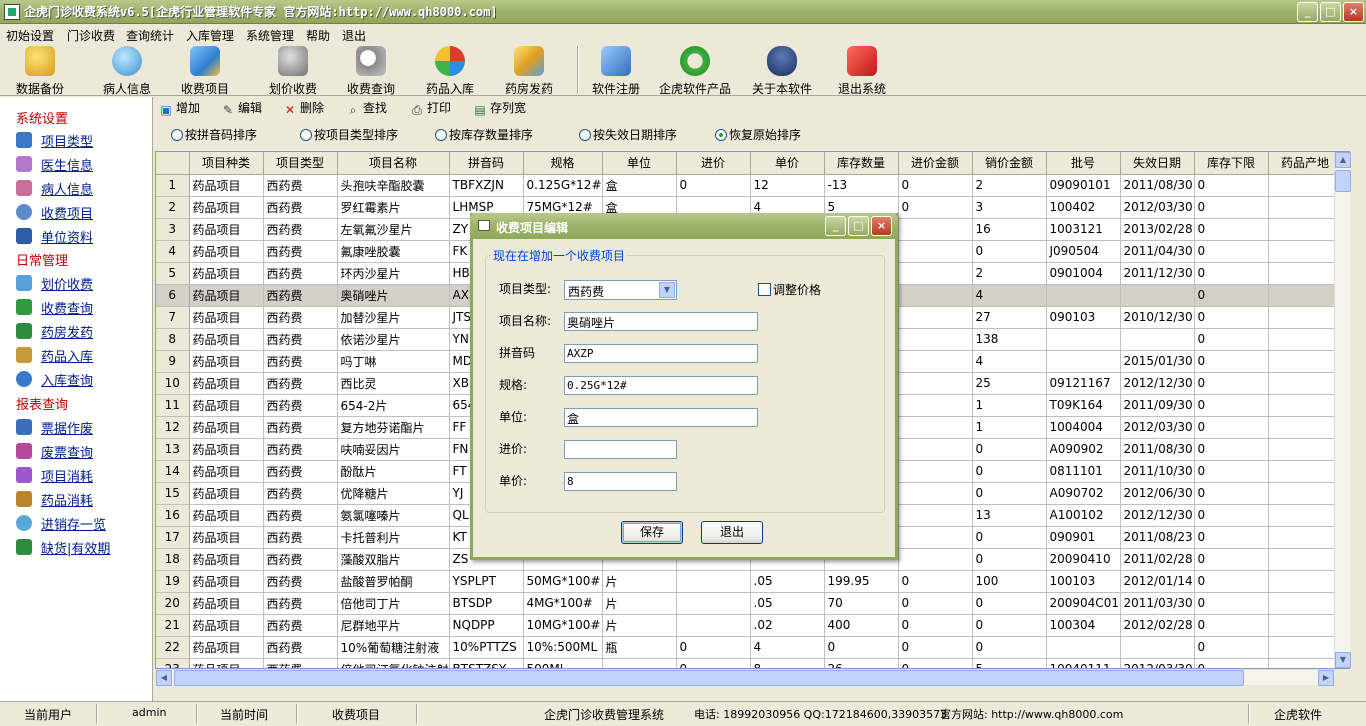 The height and width of the screenshot is (726, 1366). I want to click on table-cell: 4MG*100#, so click(563, 603).